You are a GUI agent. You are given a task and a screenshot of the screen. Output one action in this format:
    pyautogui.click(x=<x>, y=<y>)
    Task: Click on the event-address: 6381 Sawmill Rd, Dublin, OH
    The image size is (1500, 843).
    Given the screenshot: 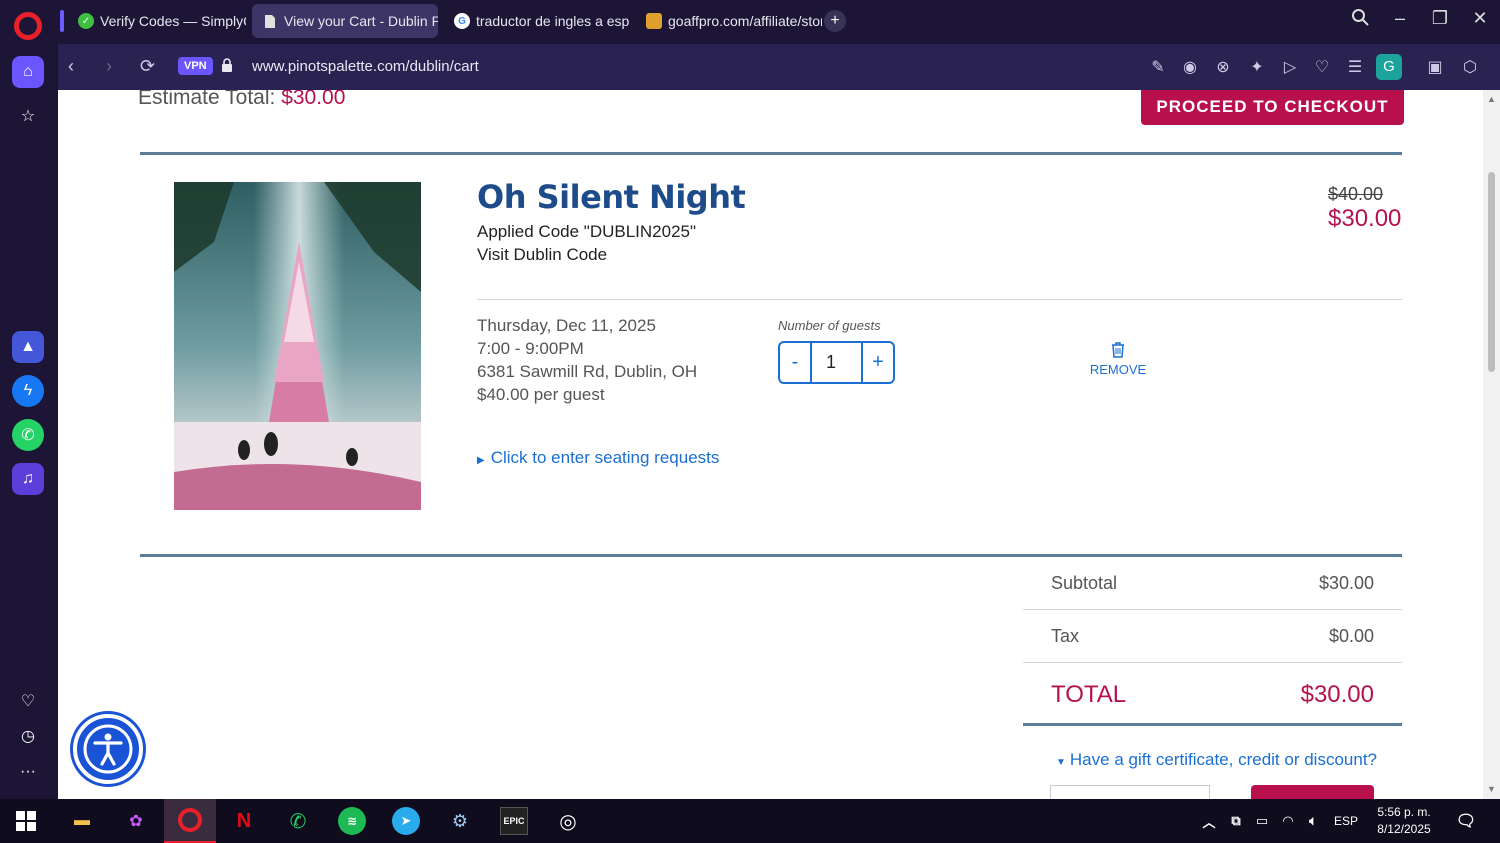 What is the action you would take?
    pyautogui.click(x=587, y=371)
    